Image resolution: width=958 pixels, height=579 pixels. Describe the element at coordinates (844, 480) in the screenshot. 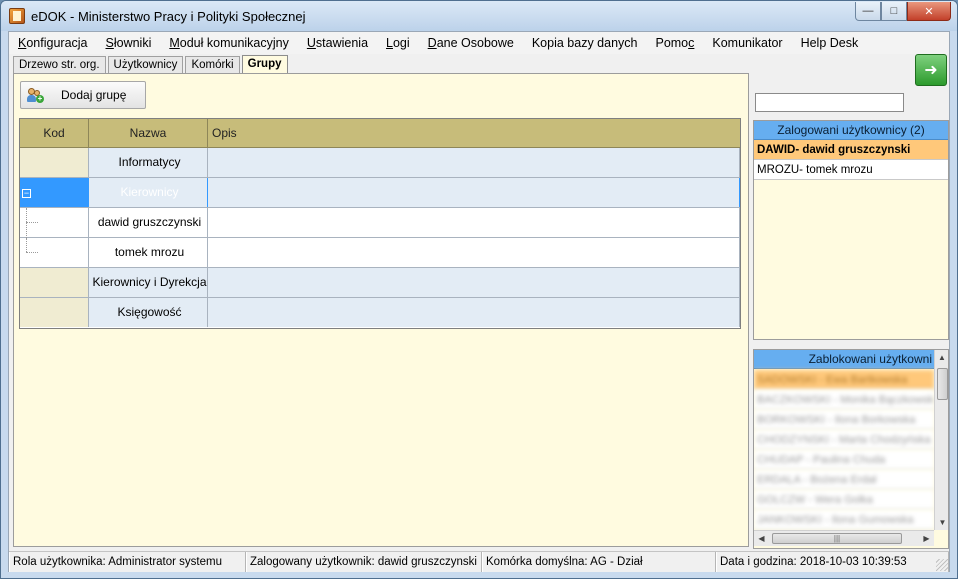

I see `list-item: ERDALA - Bożena Erdał` at that location.